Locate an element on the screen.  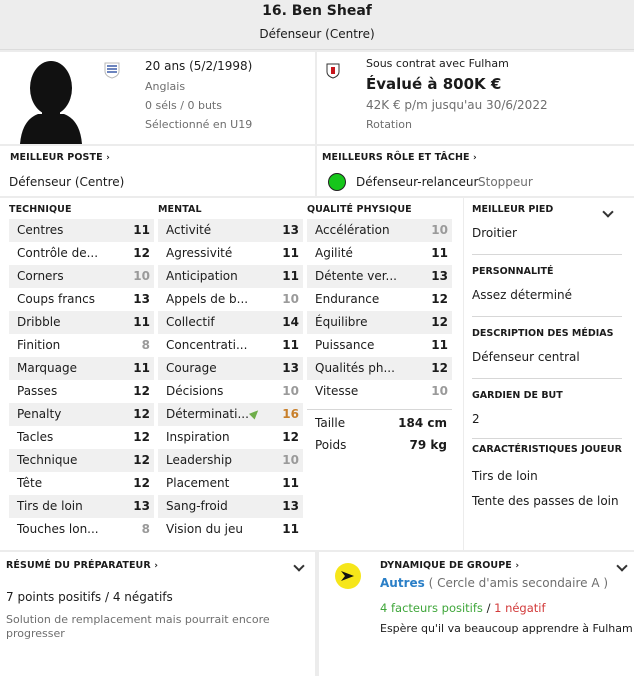
mental-attribute-row: Vision du jeu 11 is located at coordinates (230, 529).